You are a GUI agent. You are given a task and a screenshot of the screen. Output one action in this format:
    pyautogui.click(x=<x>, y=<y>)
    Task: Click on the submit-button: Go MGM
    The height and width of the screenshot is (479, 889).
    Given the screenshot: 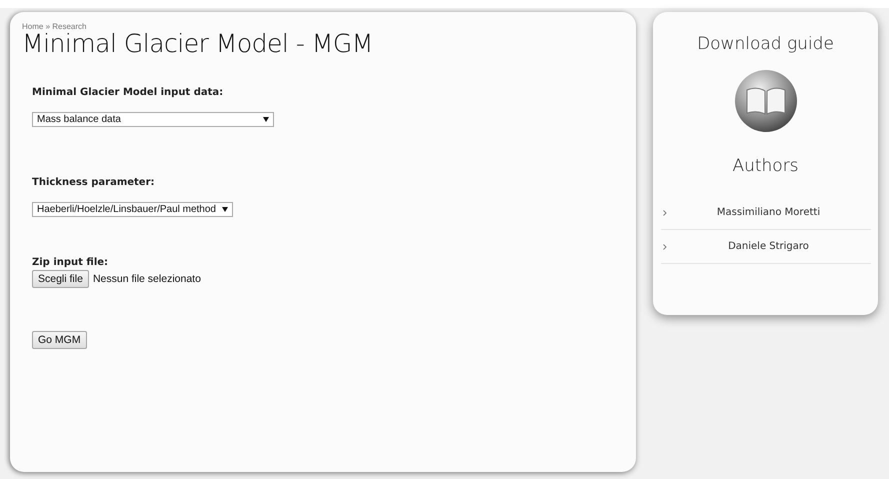 What is the action you would take?
    pyautogui.click(x=59, y=340)
    